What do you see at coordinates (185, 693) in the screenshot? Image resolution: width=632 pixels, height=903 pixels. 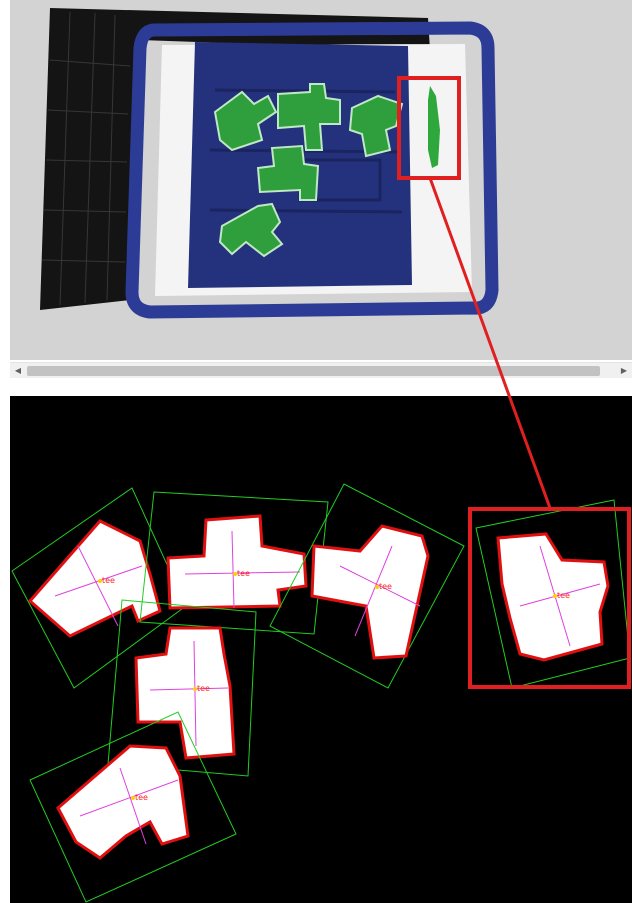 I see `contour-e` at bounding box center [185, 693].